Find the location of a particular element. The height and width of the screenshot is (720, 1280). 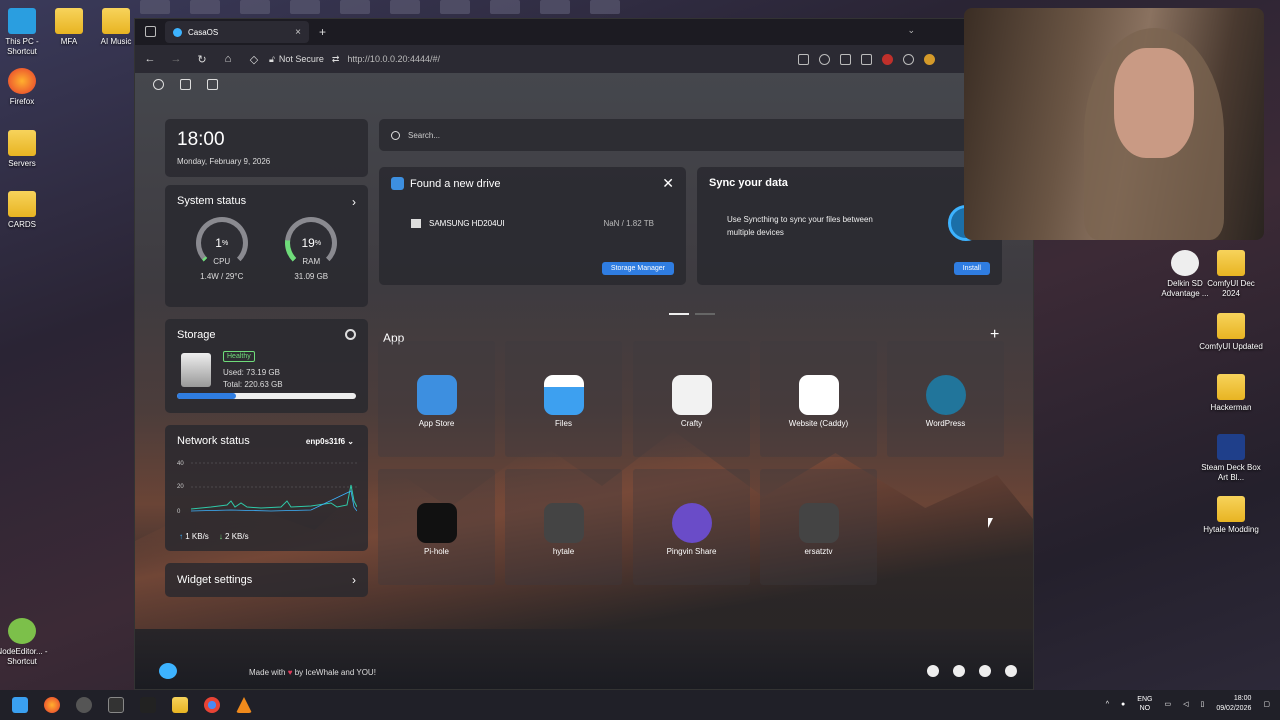

app-tile-pingvin-share: Pingvin Share is located at coordinates (691, 527).